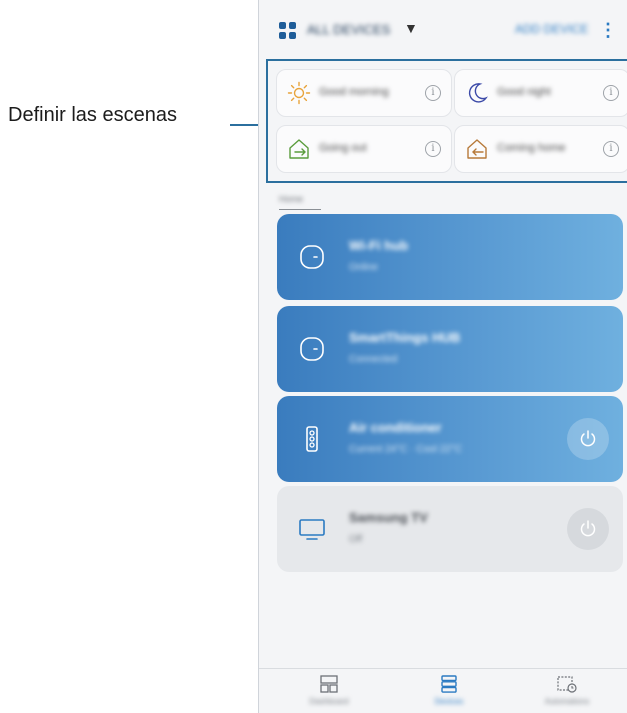  I want to click on device-card: SmartThings HUB Connected, so click(450, 349).